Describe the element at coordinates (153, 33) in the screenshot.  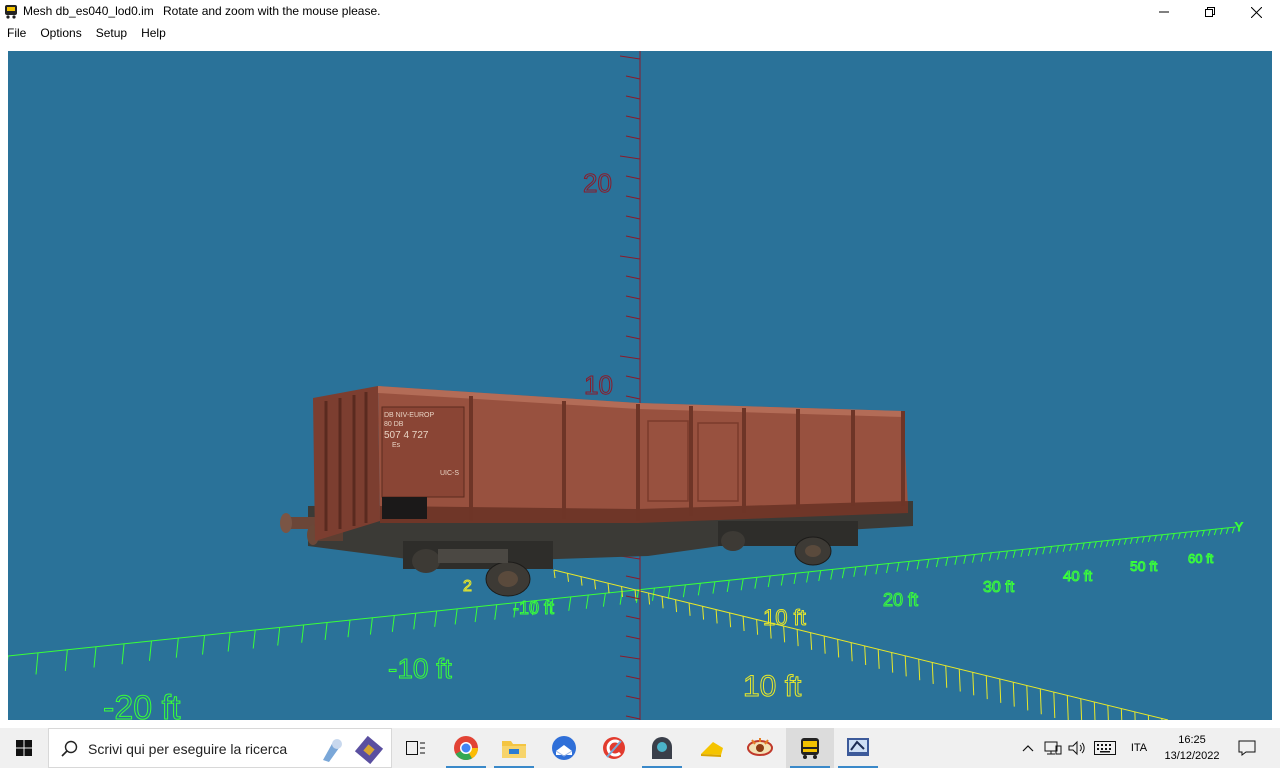
I see `menu-help: Help` at that location.